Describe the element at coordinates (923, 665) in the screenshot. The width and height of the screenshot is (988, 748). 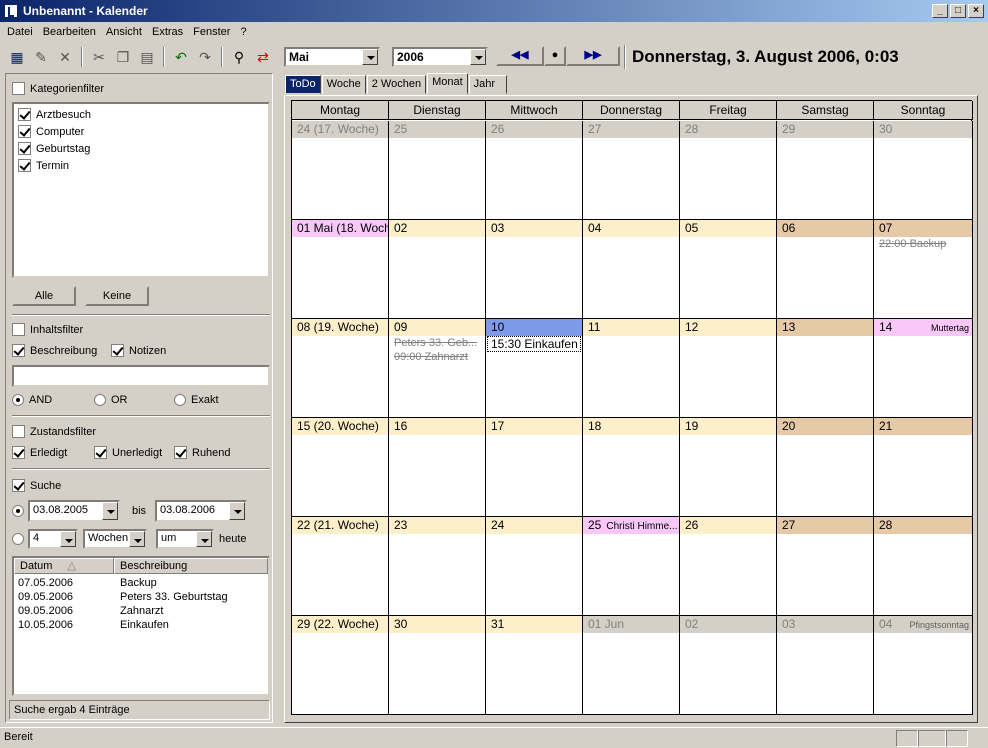
I see `day-cell: 04 Pfingstsonntag` at that location.